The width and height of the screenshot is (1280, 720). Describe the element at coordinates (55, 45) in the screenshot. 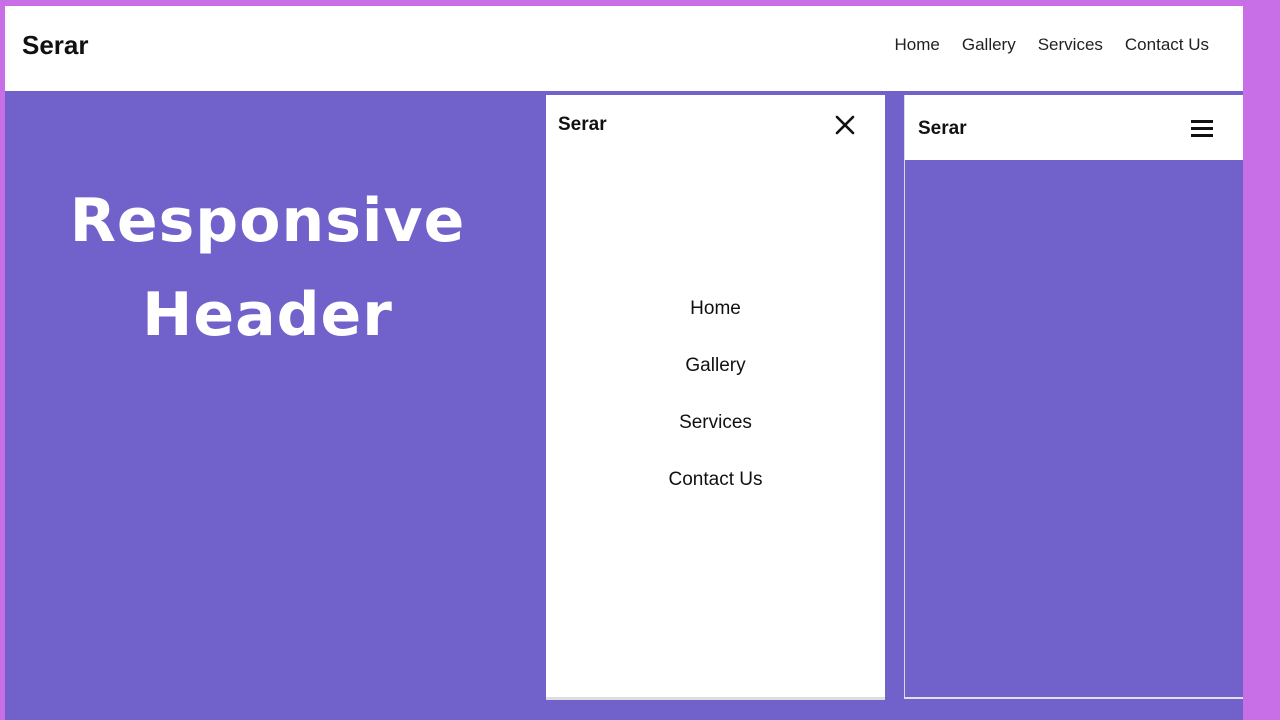

I see `desktop-logo: Serar` at that location.